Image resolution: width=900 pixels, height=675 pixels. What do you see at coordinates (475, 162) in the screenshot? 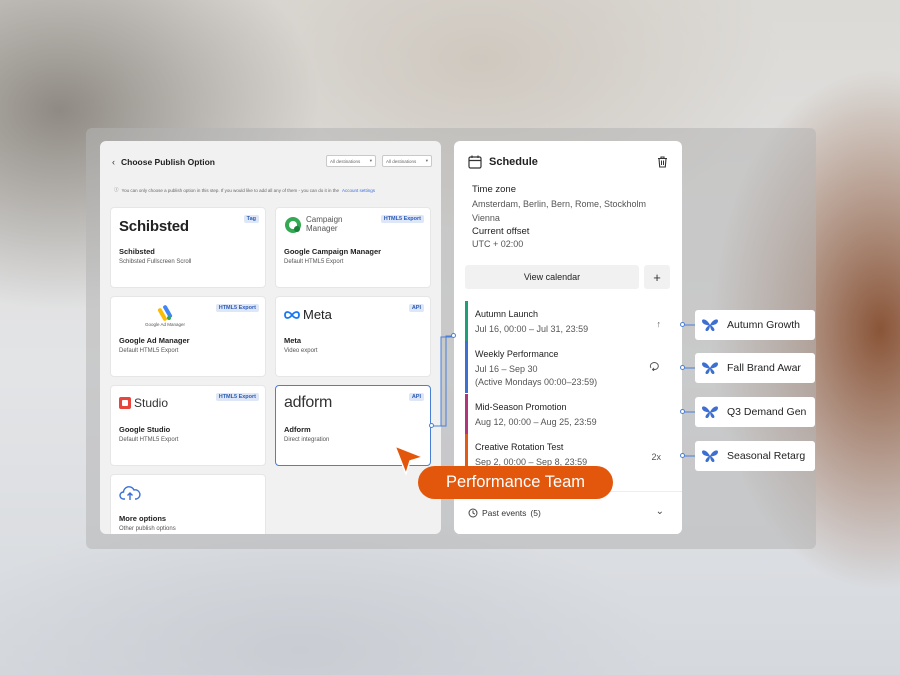
I see `calendar-icon` at bounding box center [475, 162].